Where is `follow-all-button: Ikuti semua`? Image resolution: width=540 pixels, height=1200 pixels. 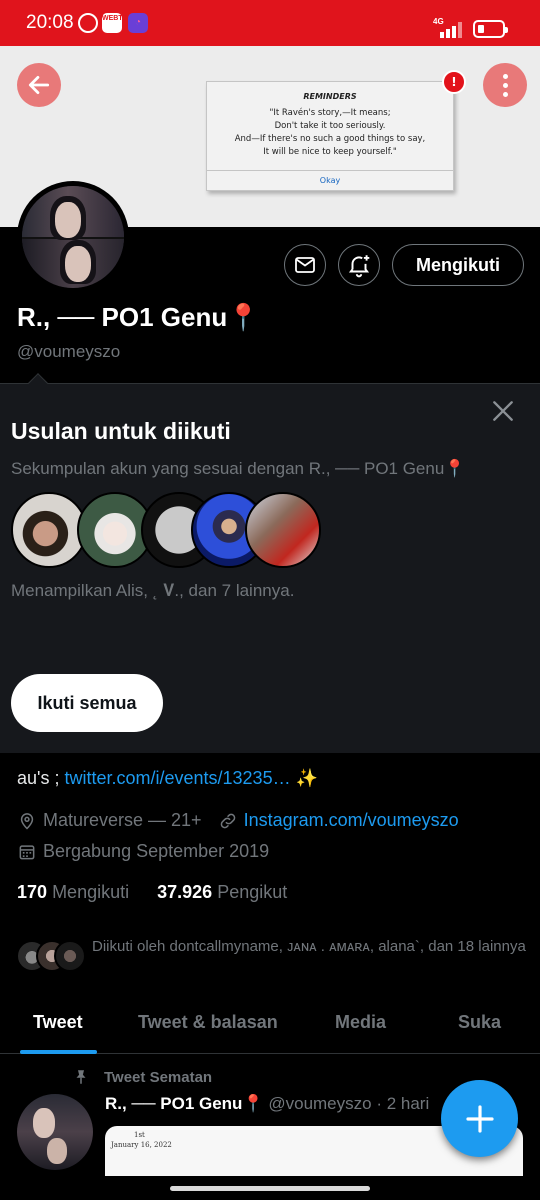
follow-all-button: Ikuti semua is located at coordinates (87, 703).